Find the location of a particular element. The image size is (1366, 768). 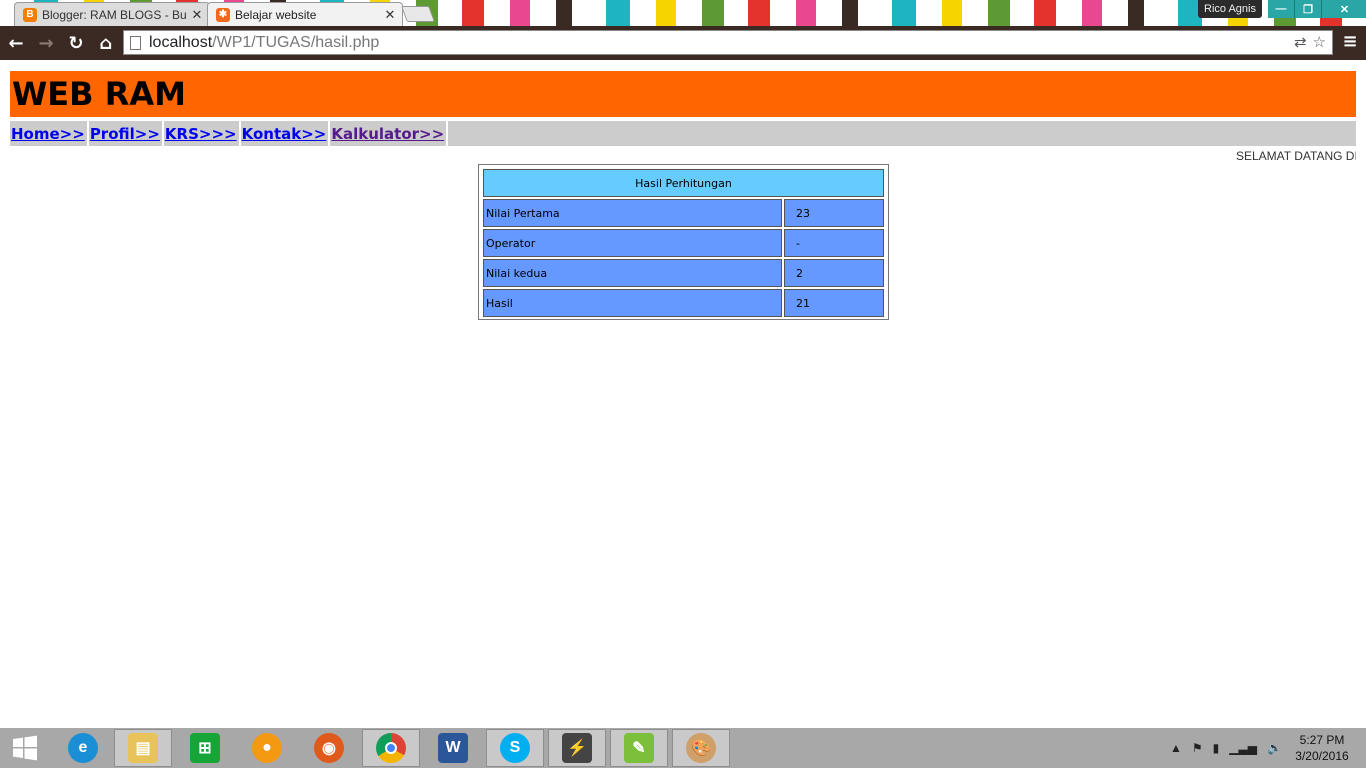

chrome-menu-icon: ≡ is located at coordinates (1350, 42).